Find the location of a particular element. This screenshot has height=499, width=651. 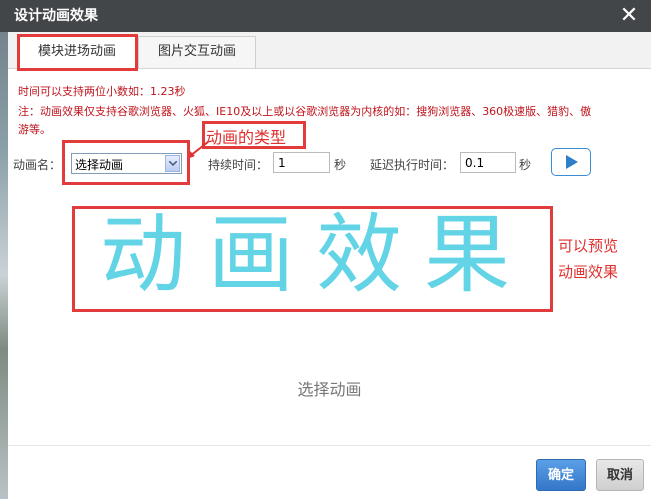

annotation-animation-type: 动画的类型 is located at coordinates (246, 137).